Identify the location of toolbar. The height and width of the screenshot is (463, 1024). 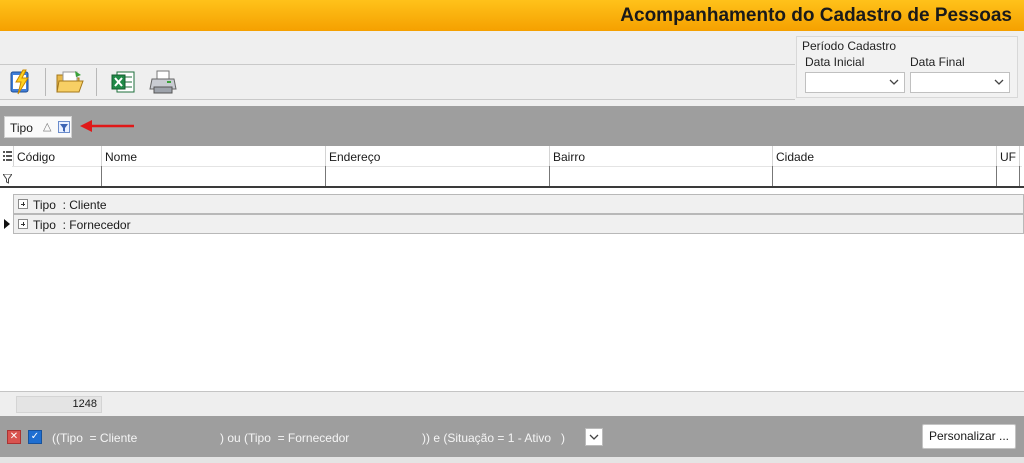
(397, 82).